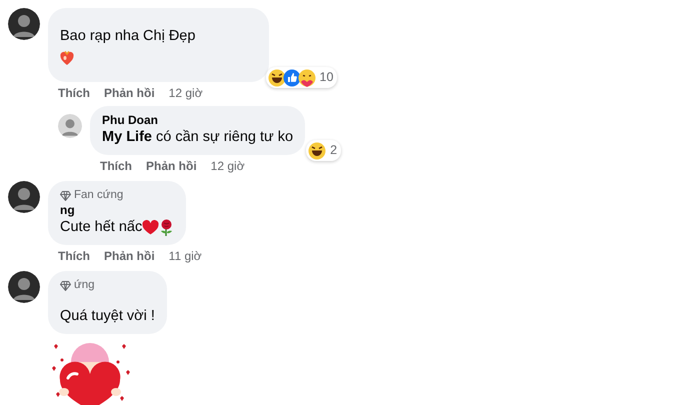  I want to click on comment-text: Bao rạp nha Chị Đẹp, so click(128, 36).